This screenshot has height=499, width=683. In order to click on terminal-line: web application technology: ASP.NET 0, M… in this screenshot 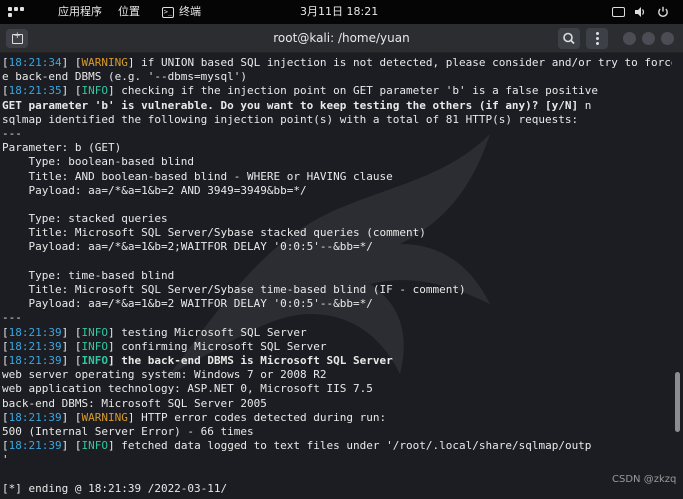, I will do `click(336, 389)`.